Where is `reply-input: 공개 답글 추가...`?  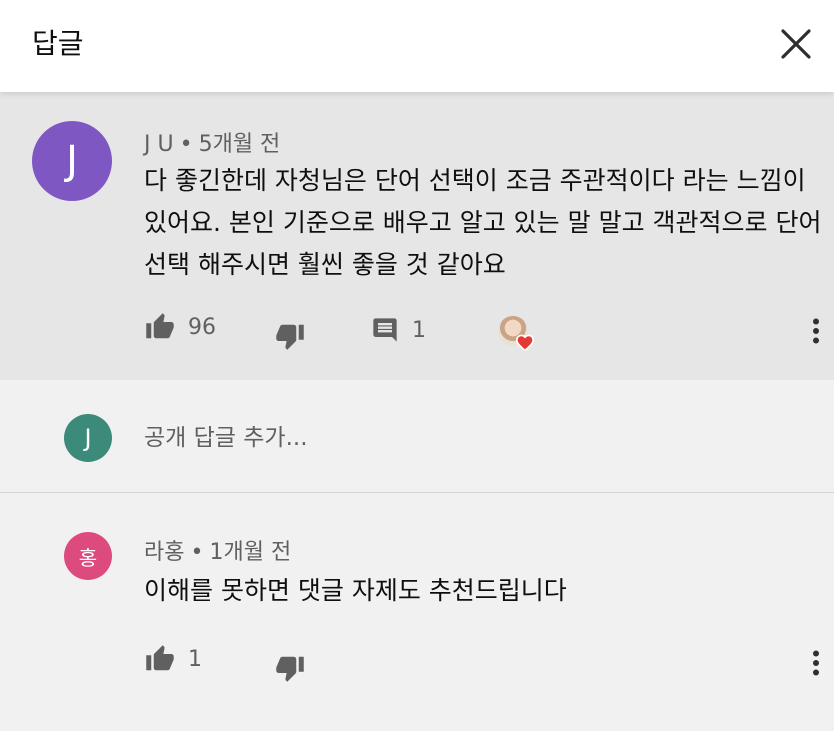 reply-input: 공개 답글 추가... is located at coordinates (464, 436).